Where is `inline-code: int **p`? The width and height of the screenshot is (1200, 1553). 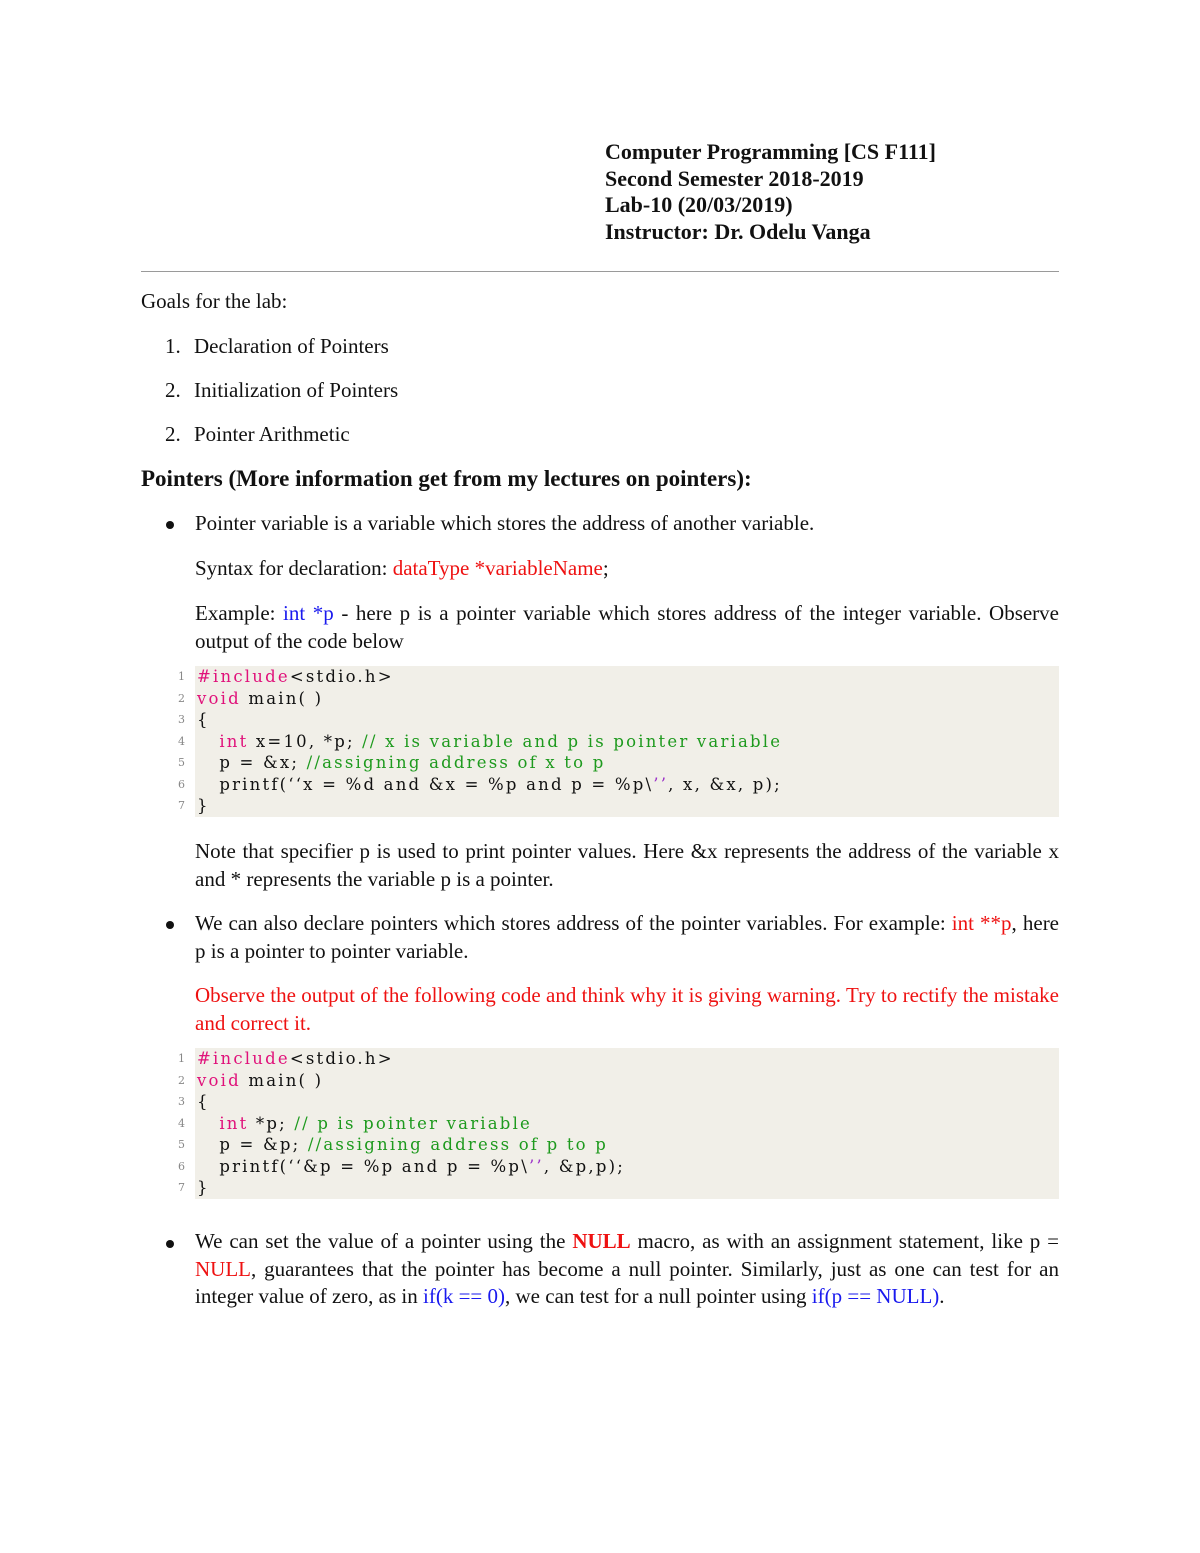
inline-code: int **p is located at coordinates (981, 923).